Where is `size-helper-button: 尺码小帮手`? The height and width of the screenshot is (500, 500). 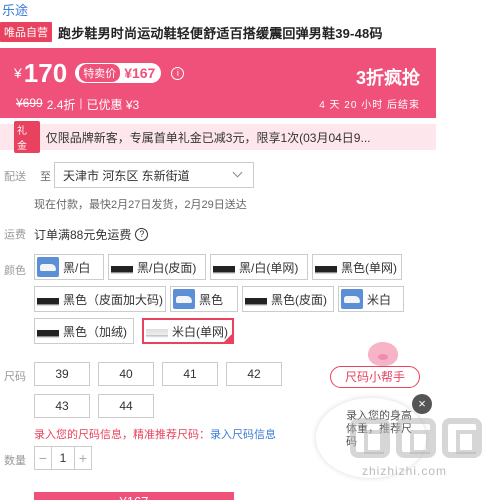 size-helper-button: 尺码小帮手 is located at coordinates (375, 377).